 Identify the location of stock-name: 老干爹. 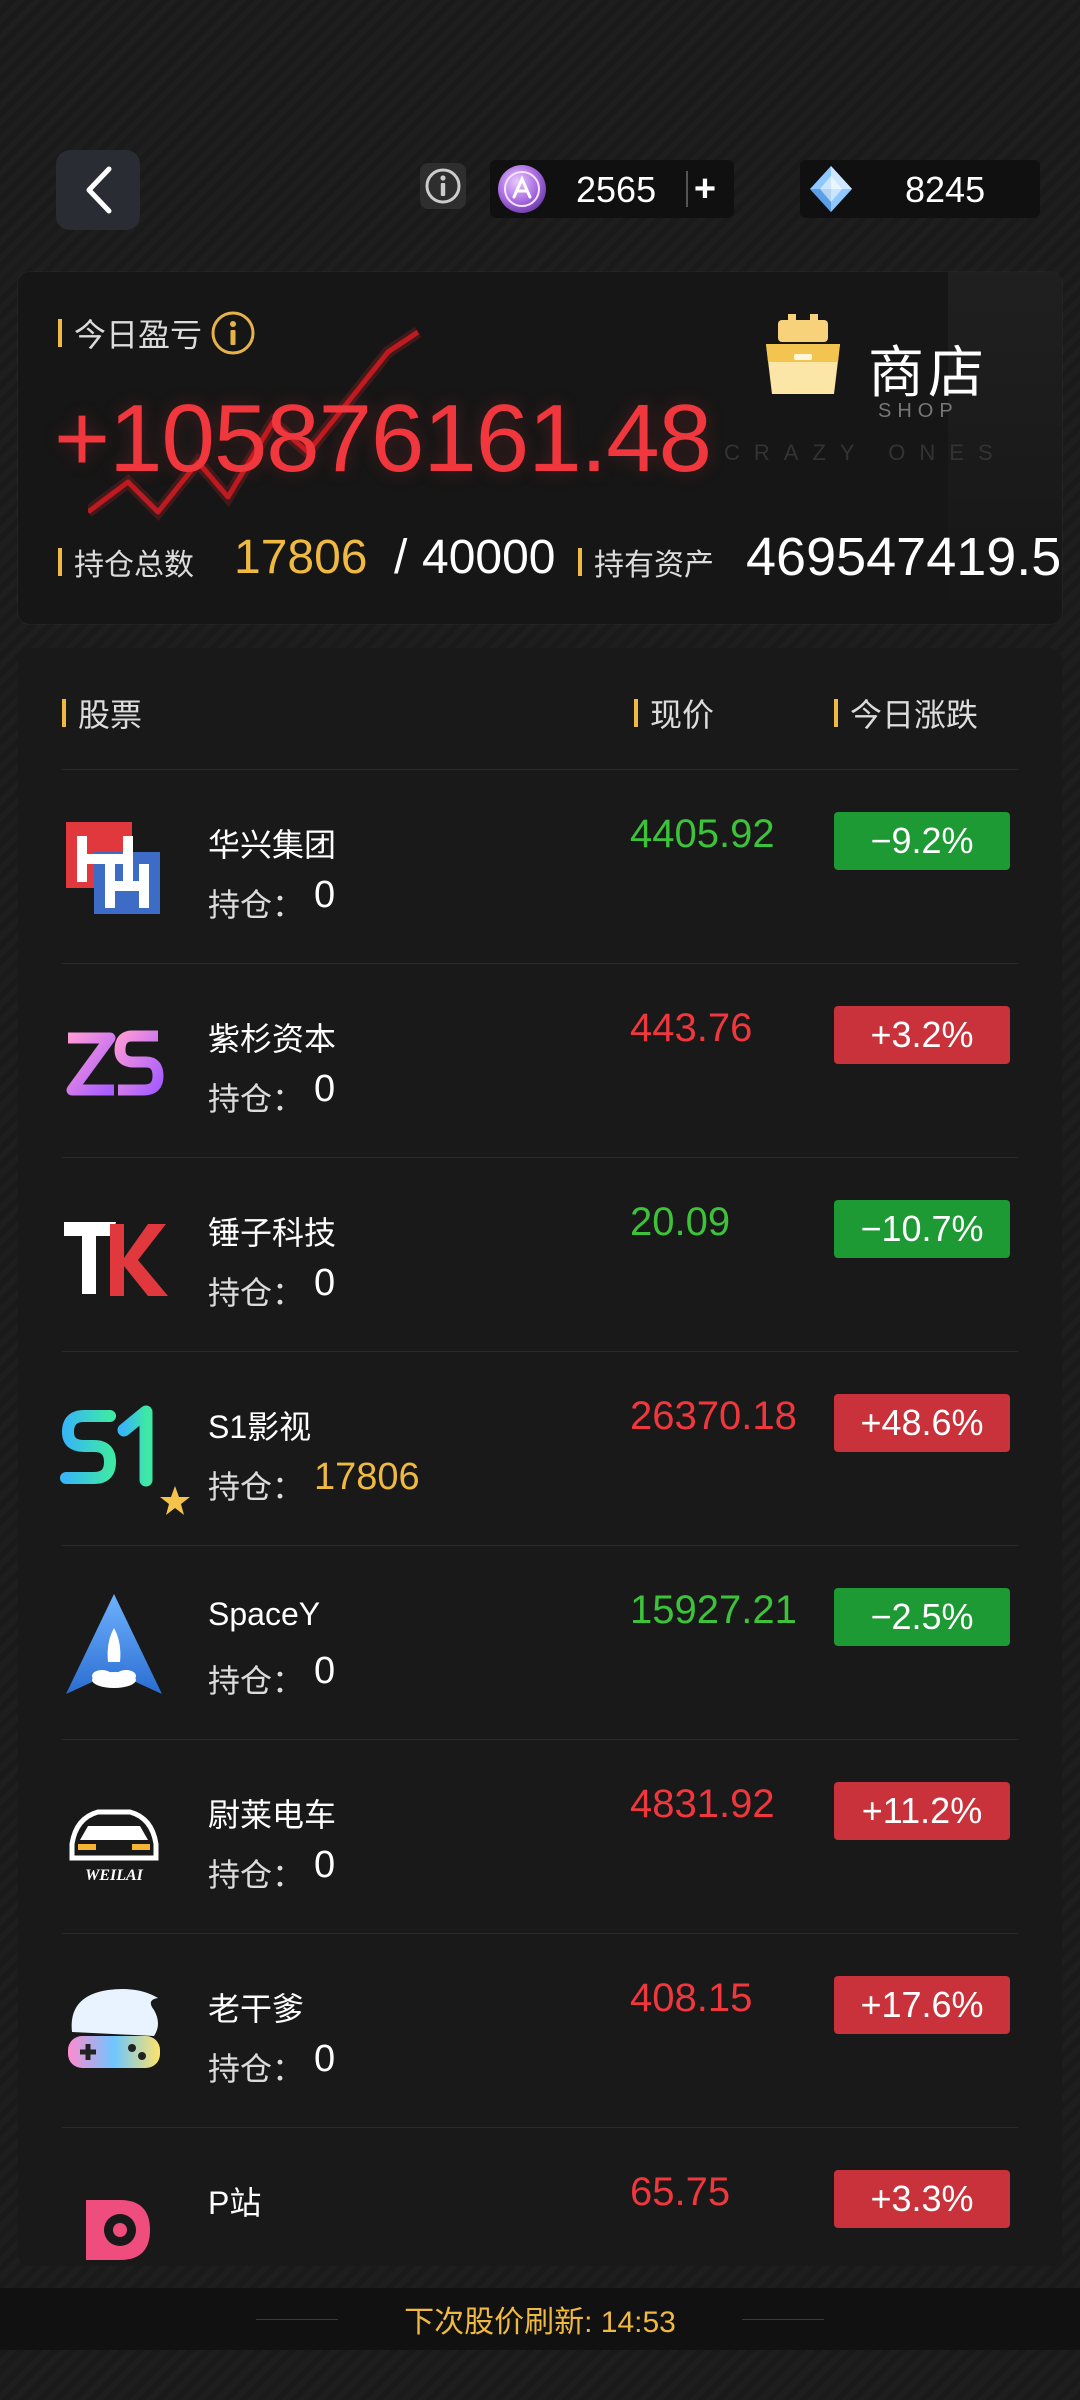
(256, 2009).